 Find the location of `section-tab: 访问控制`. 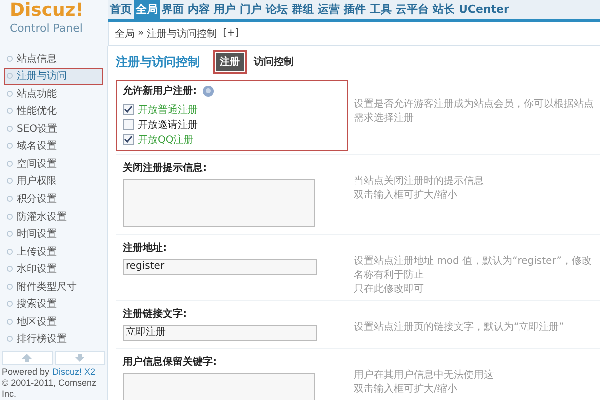

section-tab: 访问控制 is located at coordinates (274, 62).